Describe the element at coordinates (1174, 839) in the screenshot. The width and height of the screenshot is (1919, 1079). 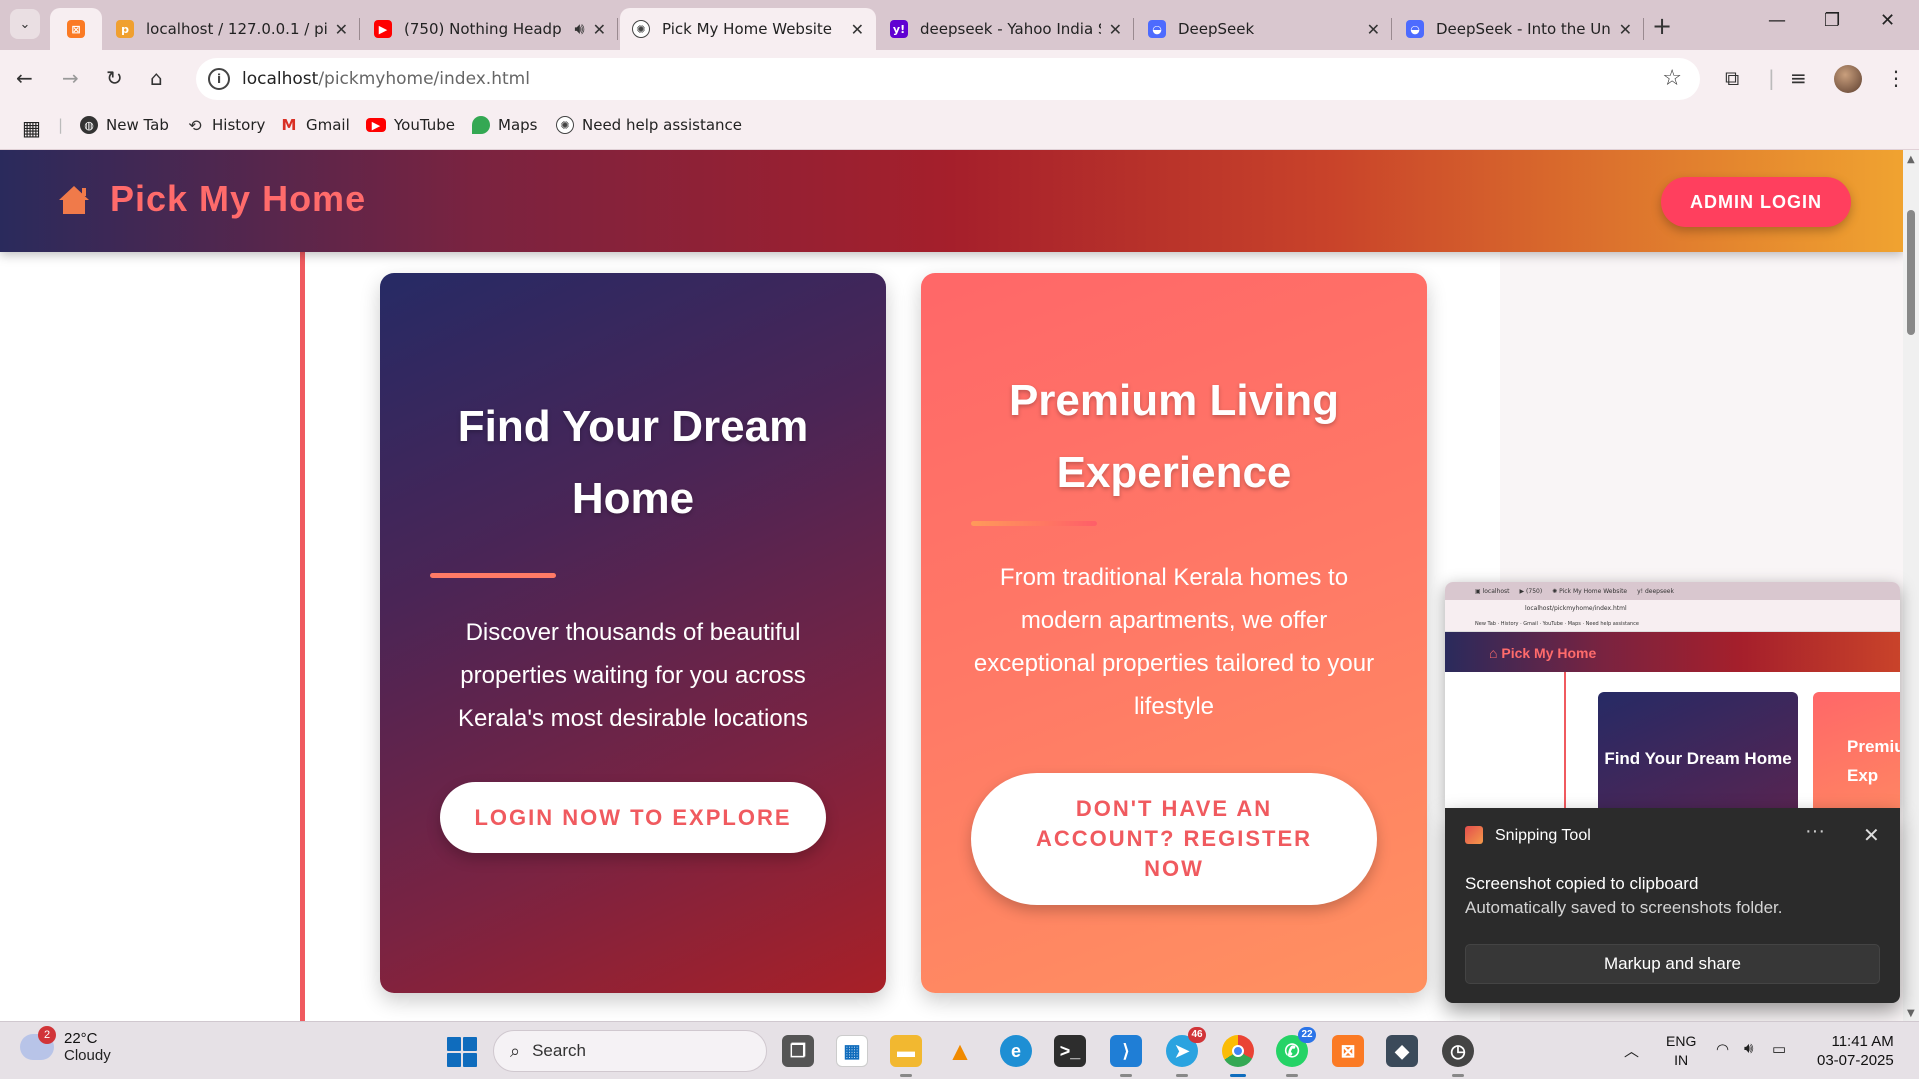
I see `register-button: DON'T HAVE AN ACCOUNT? REGISTER NOW` at that location.